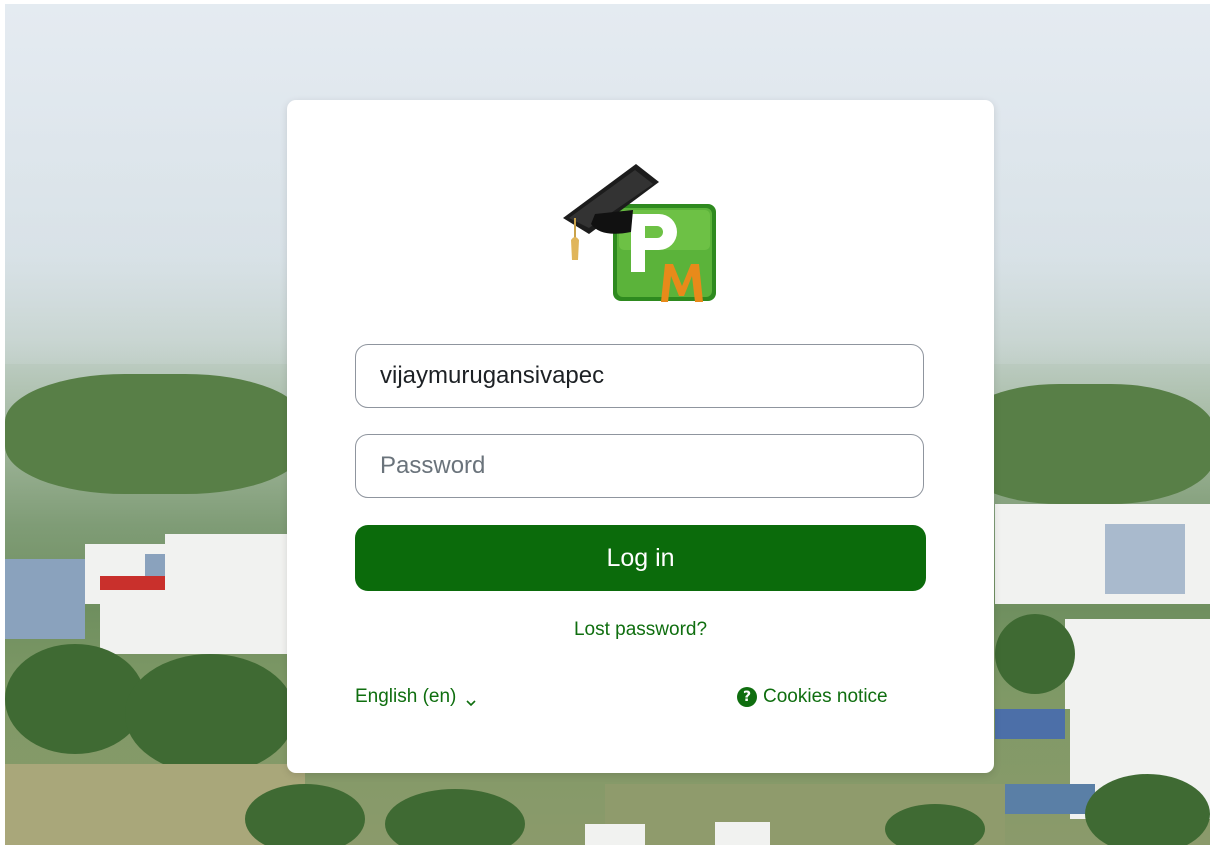 This screenshot has width=1212, height=845. I want to click on language-selector: English (en), so click(415, 697).